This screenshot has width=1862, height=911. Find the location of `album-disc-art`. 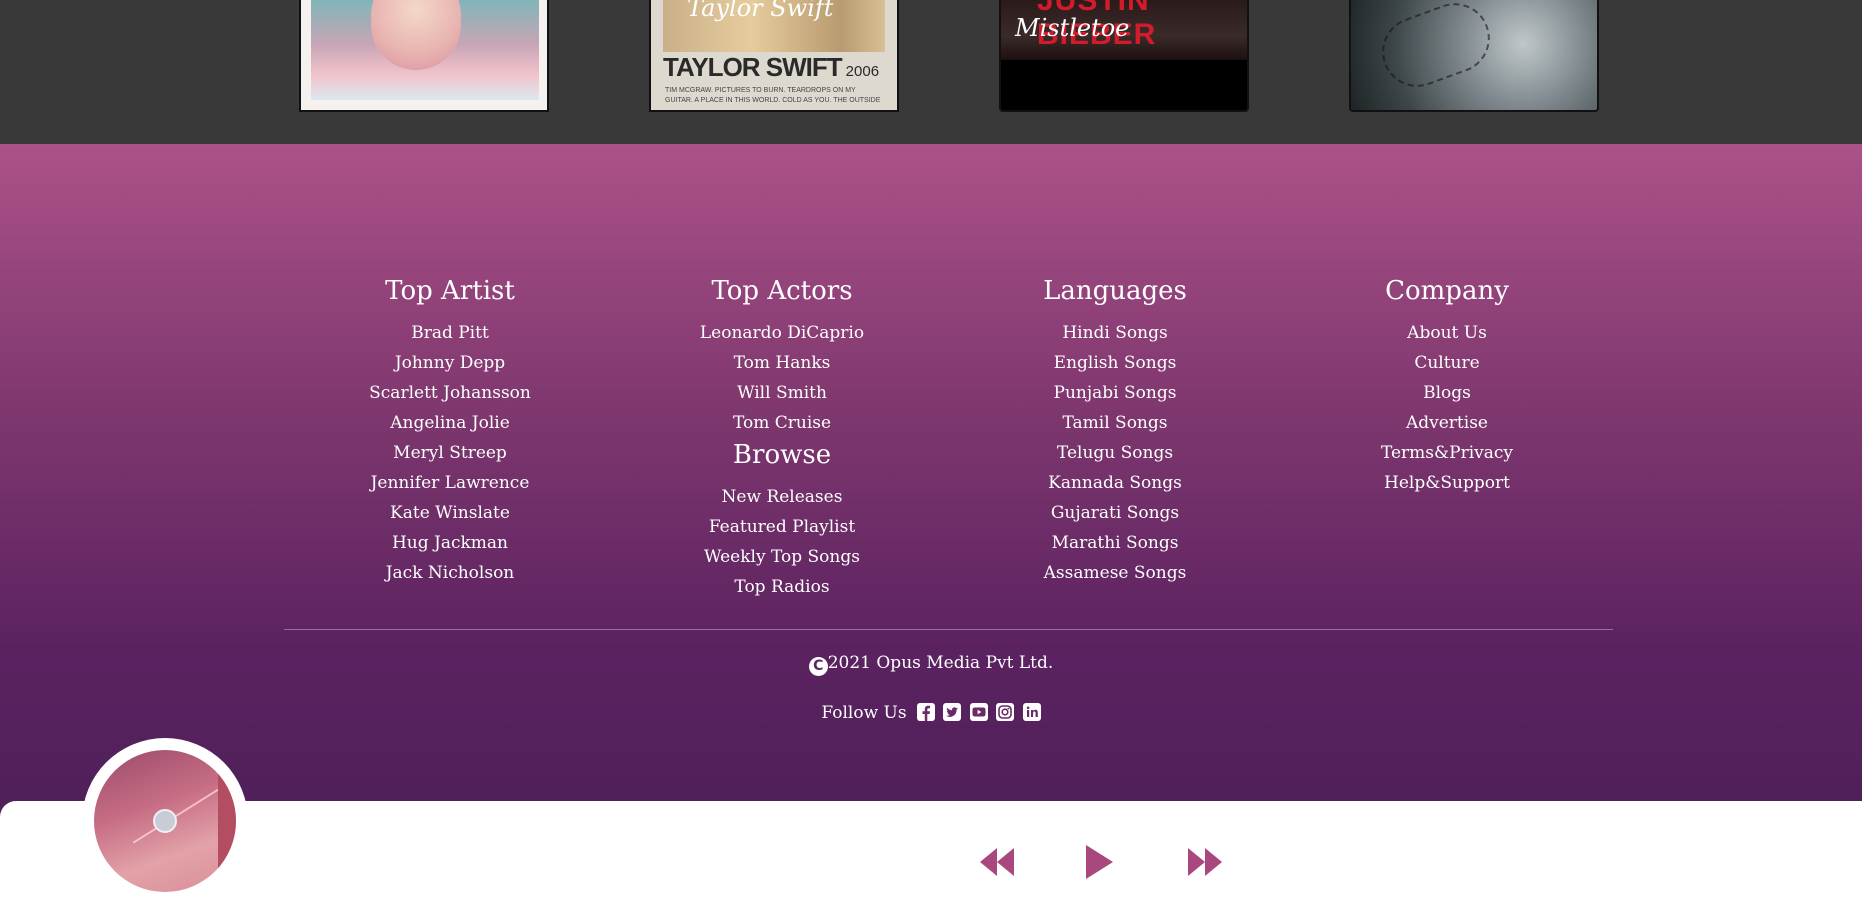

album-disc-art is located at coordinates (165, 821).